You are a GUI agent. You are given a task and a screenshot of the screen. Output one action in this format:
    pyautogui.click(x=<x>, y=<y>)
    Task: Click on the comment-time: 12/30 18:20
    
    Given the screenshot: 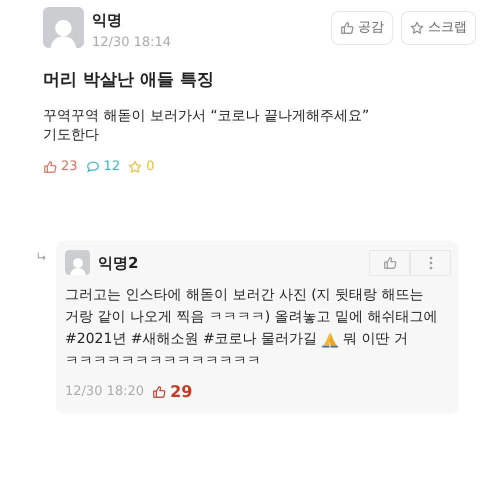 What is the action you would take?
    pyautogui.click(x=104, y=391)
    